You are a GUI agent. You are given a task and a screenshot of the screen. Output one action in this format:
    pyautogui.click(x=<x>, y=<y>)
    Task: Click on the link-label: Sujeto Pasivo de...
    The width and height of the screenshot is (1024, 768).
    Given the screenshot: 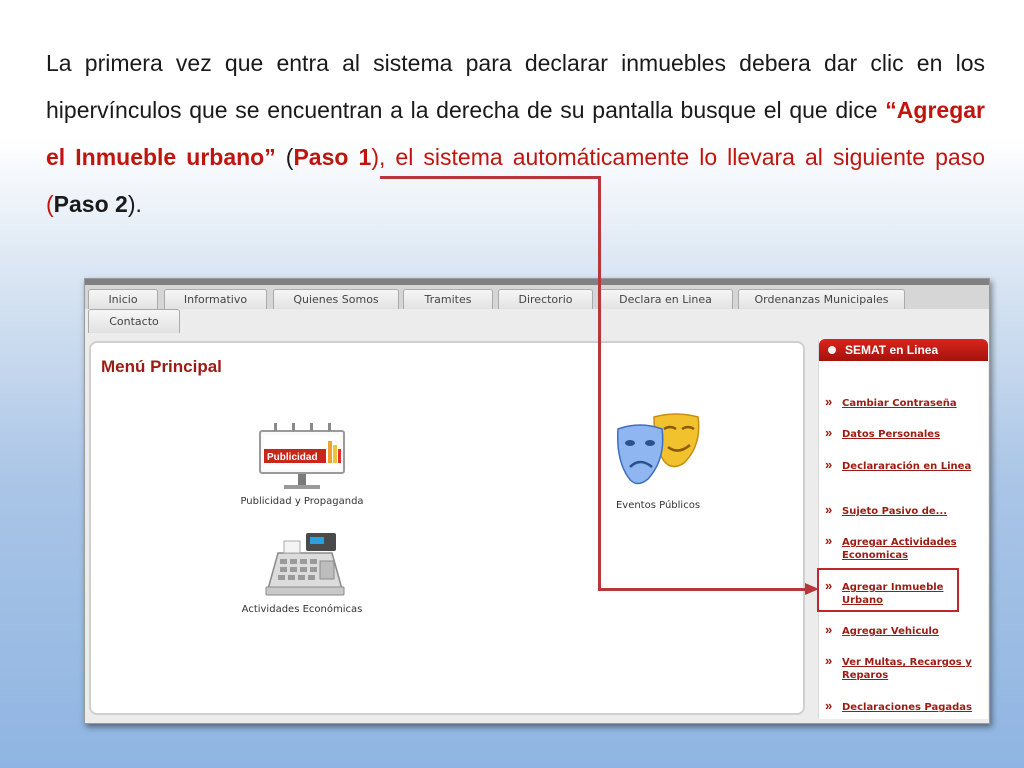 What is the action you would take?
    pyautogui.click(x=913, y=511)
    